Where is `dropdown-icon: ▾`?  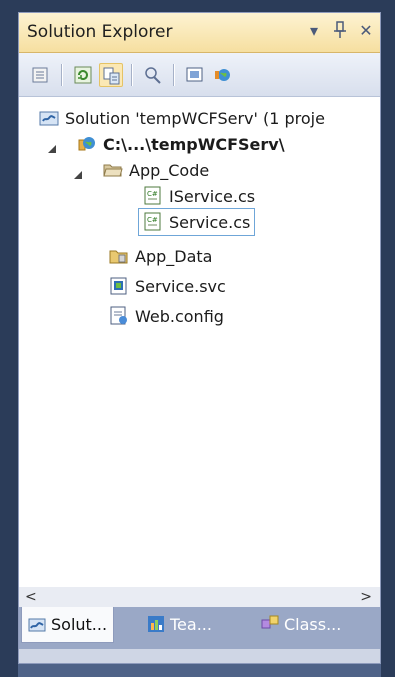
dropdown-icon: ▾ is located at coordinates (314, 32).